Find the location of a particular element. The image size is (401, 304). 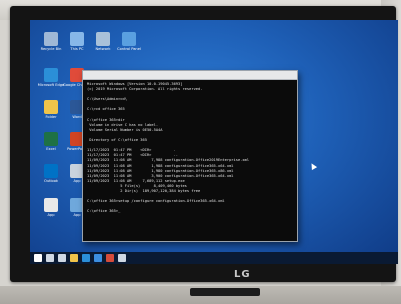

edge-icon is located at coordinates (51, 75).